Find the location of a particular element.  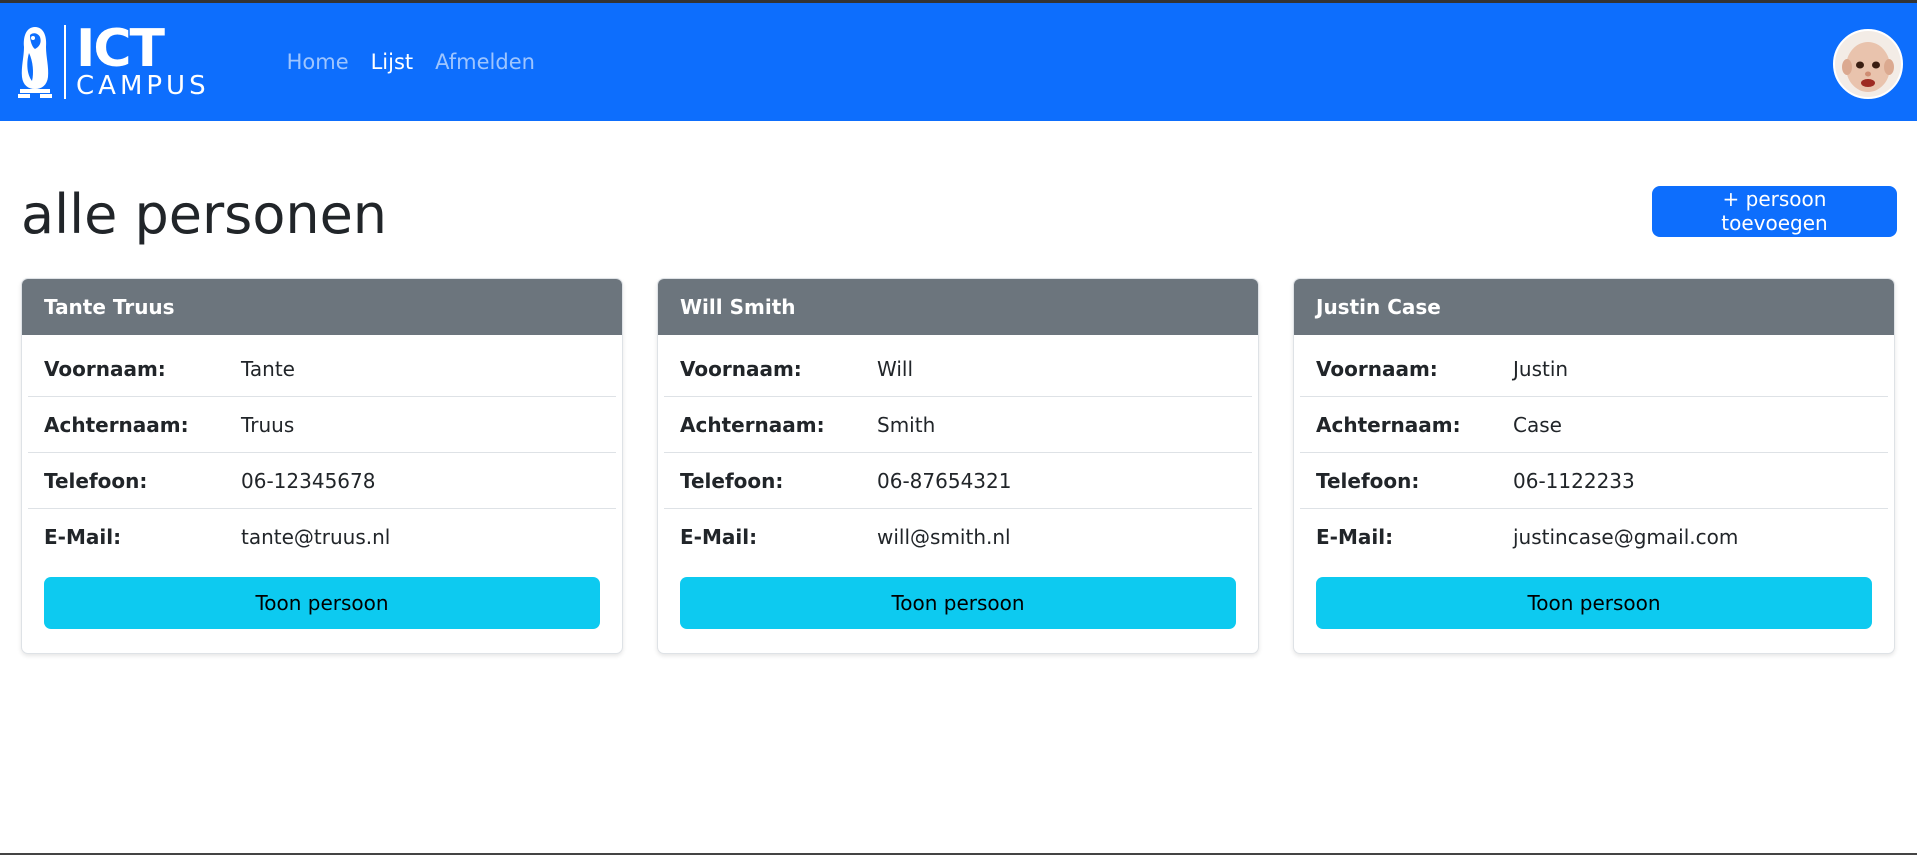

page-header: alle personen + persoon toevoegen is located at coordinates (959, 215).